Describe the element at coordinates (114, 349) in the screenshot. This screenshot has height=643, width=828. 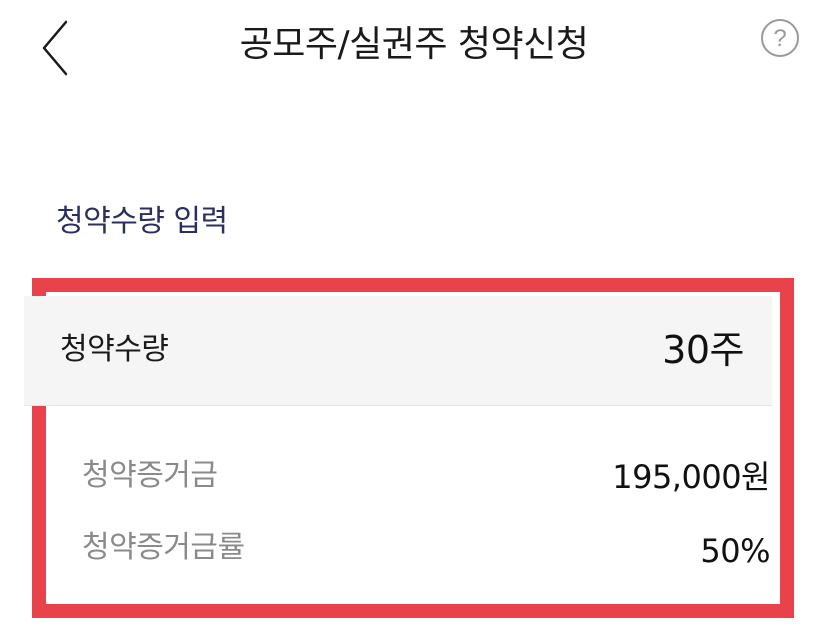
I see `quantity-label: 청약수량` at that location.